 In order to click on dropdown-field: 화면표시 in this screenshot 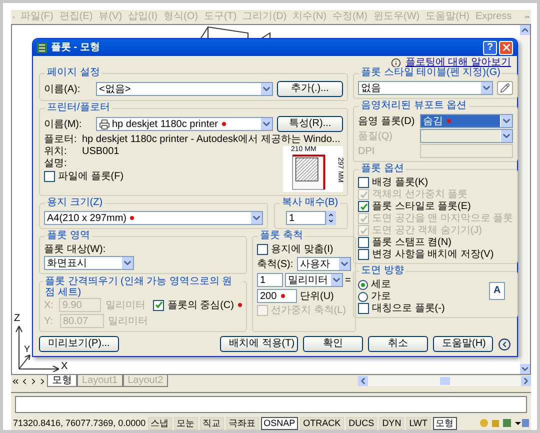, I will do `click(89, 263)`.